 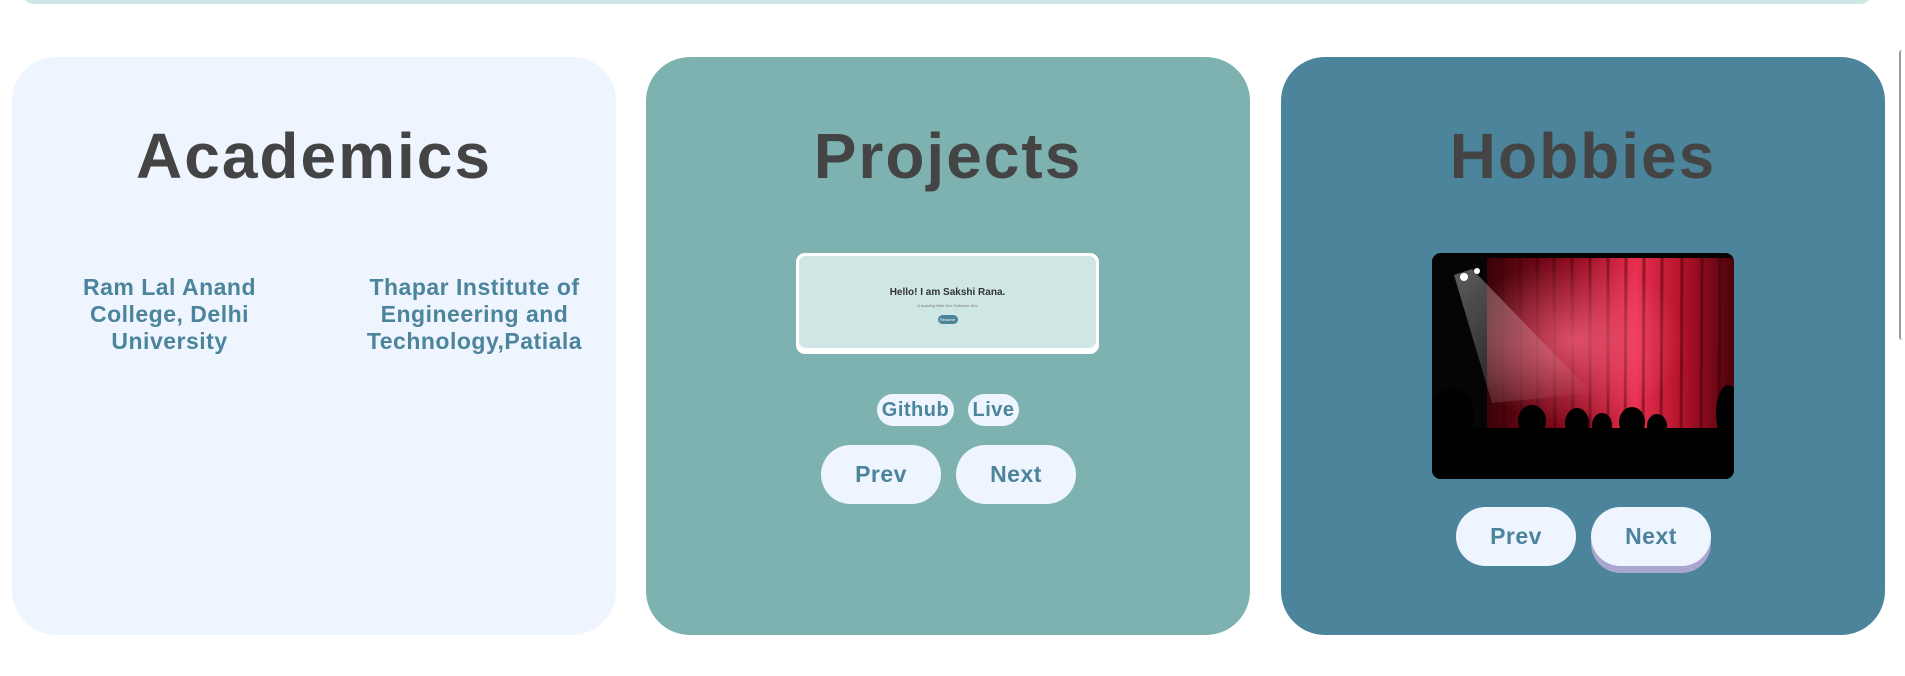 What do you see at coordinates (947, 2) in the screenshot?
I see `top-section-edge` at bounding box center [947, 2].